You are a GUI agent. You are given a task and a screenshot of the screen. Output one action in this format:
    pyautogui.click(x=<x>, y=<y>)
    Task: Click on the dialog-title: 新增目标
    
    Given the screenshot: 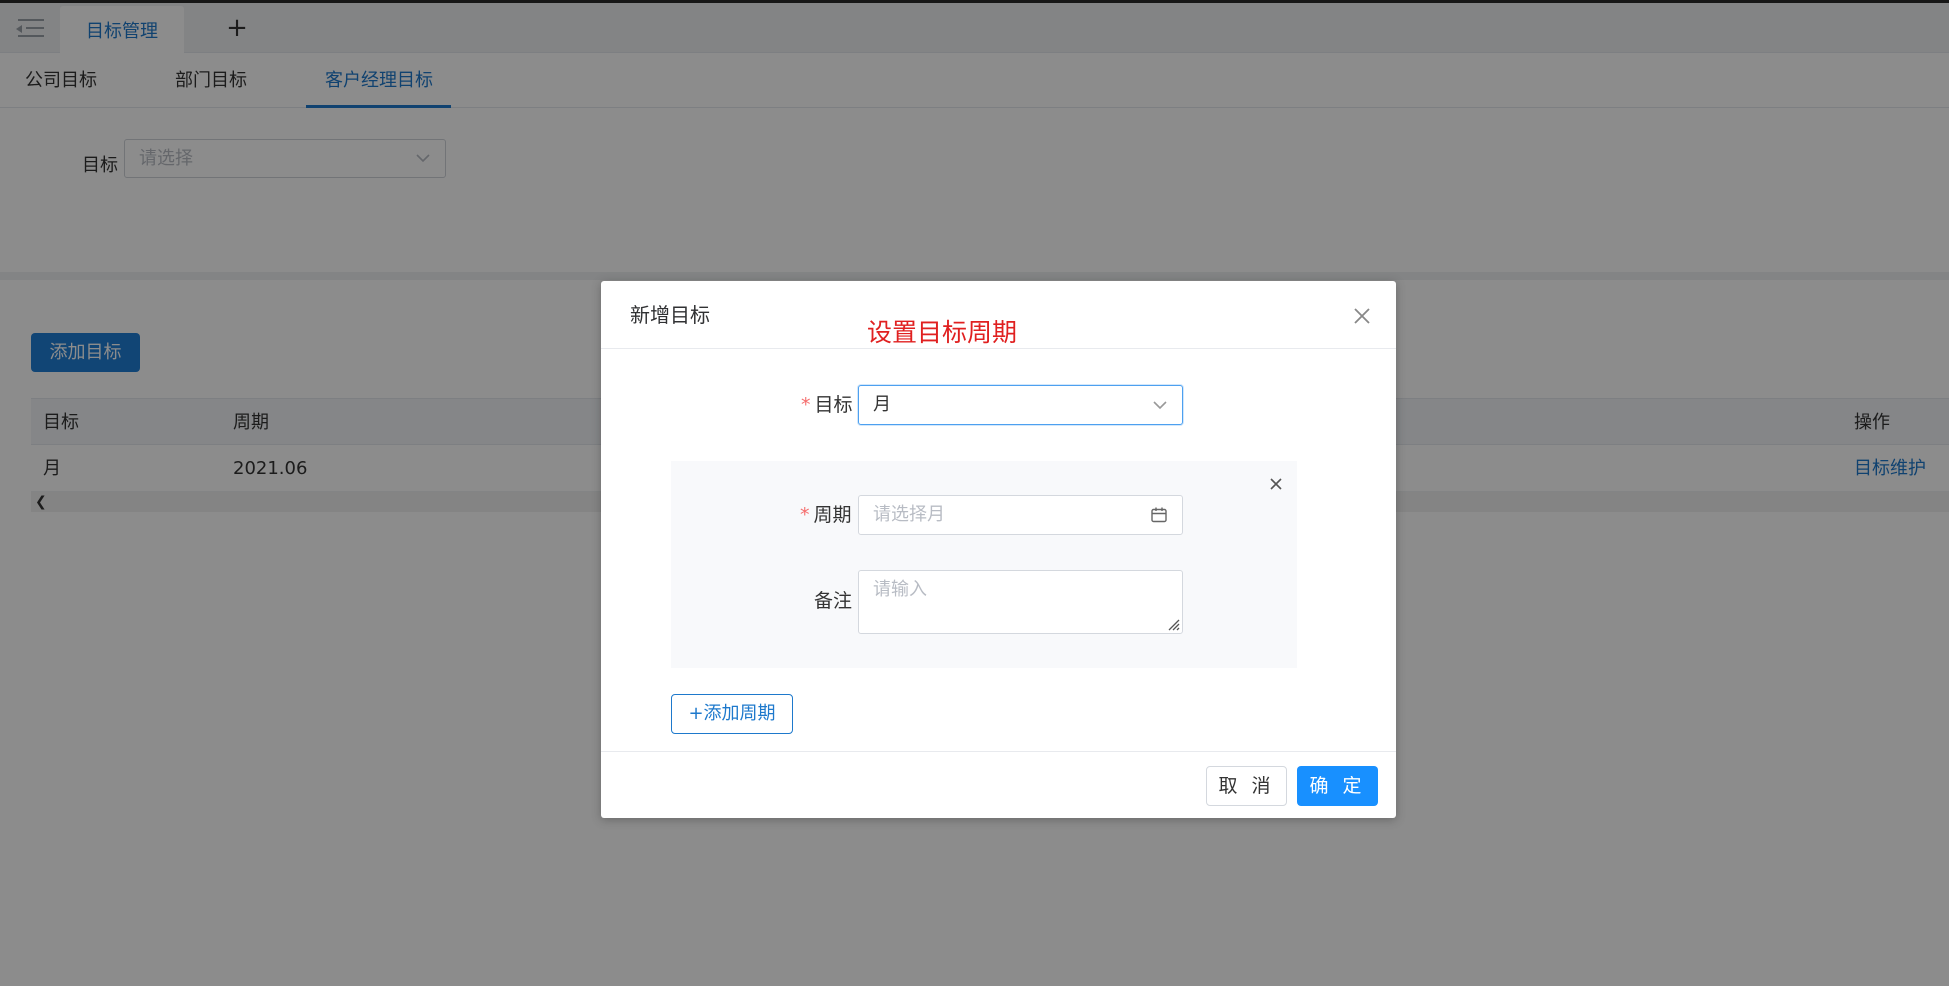 What is the action you would take?
    pyautogui.click(x=670, y=315)
    